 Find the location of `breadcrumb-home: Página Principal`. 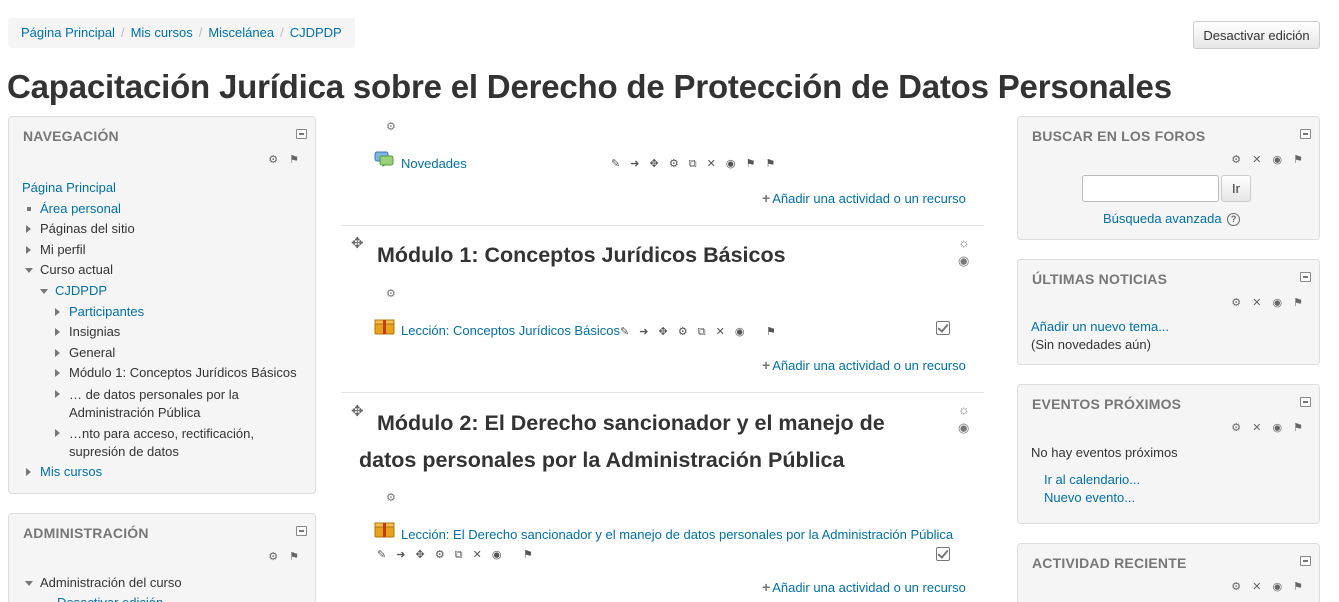

breadcrumb-home: Página Principal is located at coordinates (68, 32).